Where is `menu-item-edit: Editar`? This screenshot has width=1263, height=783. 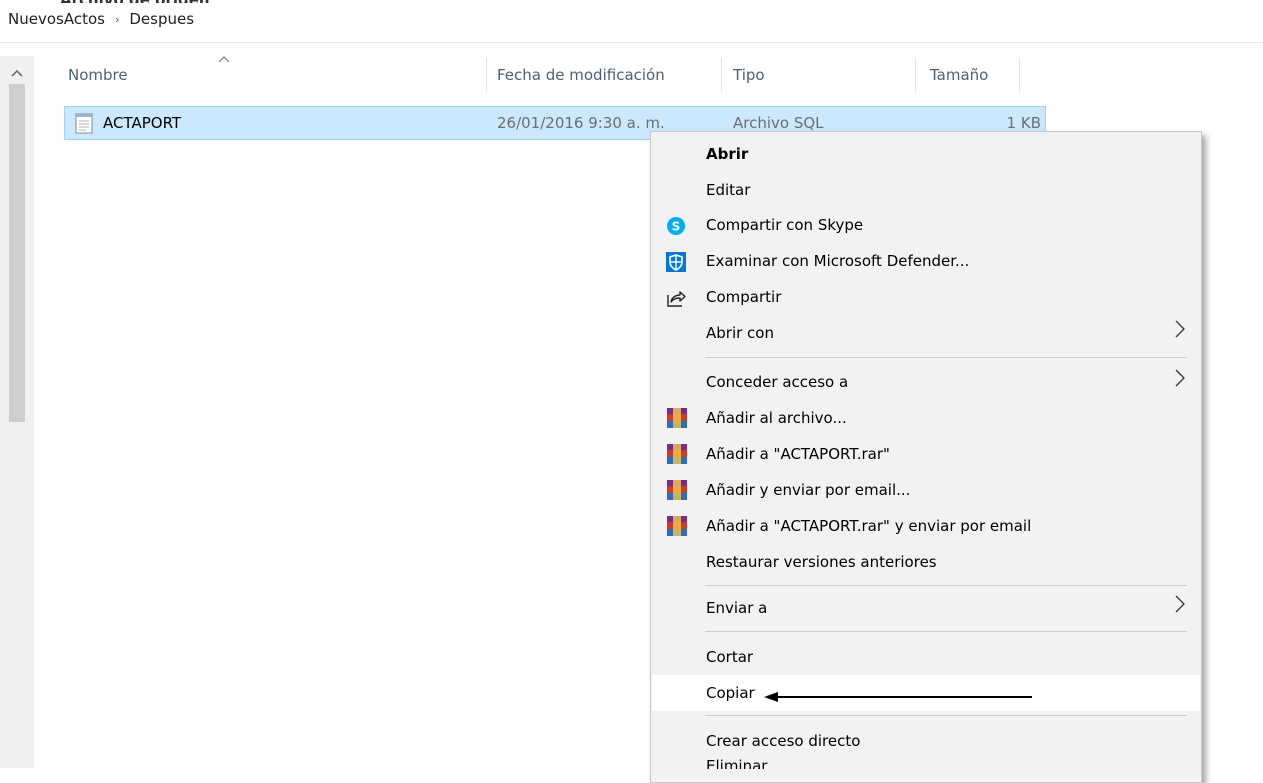
menu-item-edit: Editar is located at coordinates (926, 190).